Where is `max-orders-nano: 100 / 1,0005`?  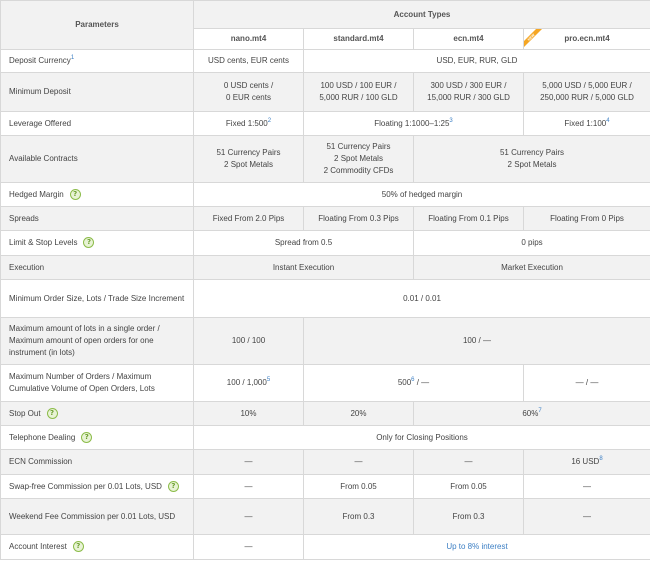
max-orders-nano: 100 / 1,0005 is located at coordinates (248, 383).